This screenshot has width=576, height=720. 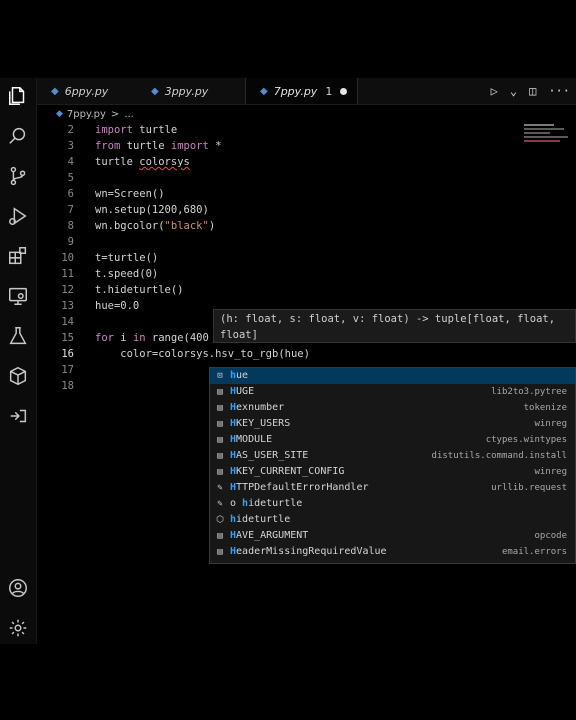 I want to click on signature-line: float], so click(x=239, y=335).